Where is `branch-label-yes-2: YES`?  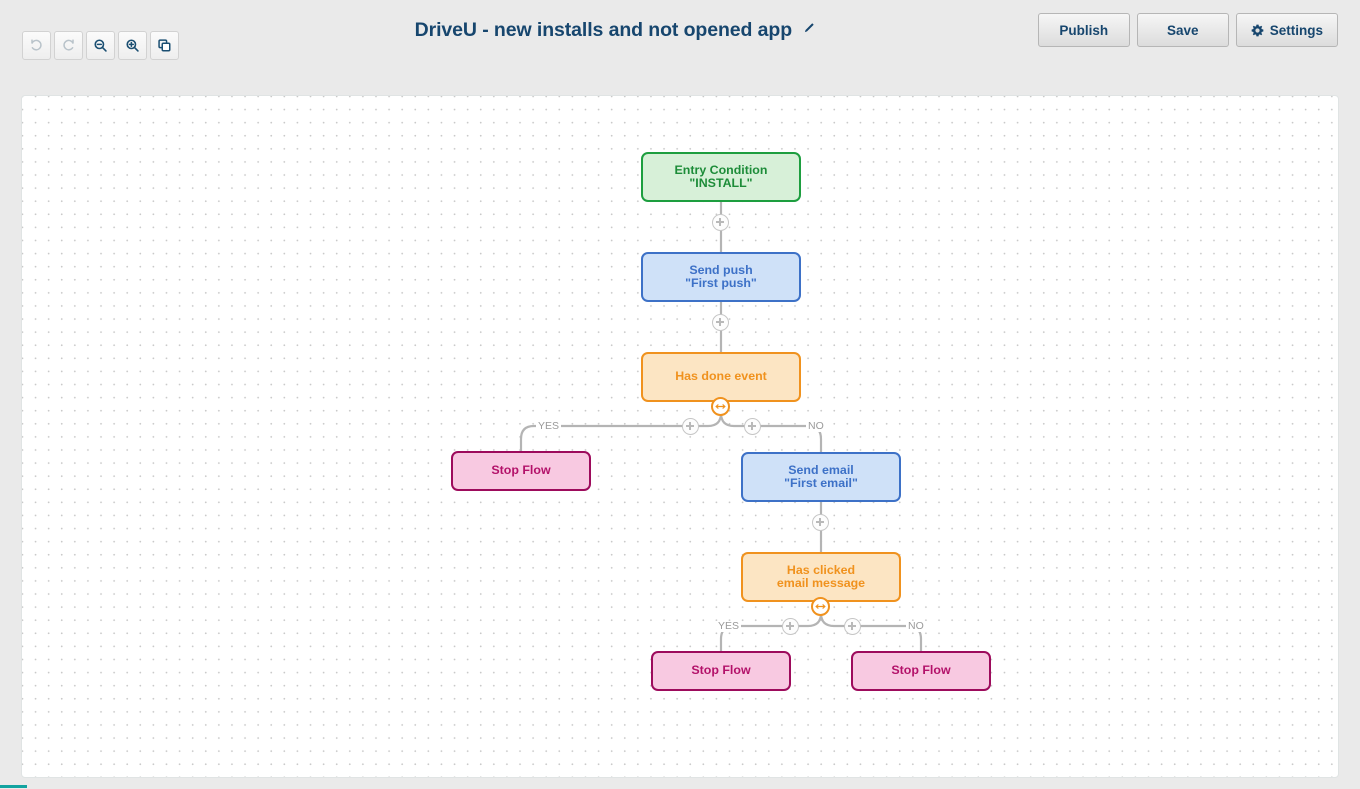
branch-label-yes-2: YES is located at coordinates (729, 626).